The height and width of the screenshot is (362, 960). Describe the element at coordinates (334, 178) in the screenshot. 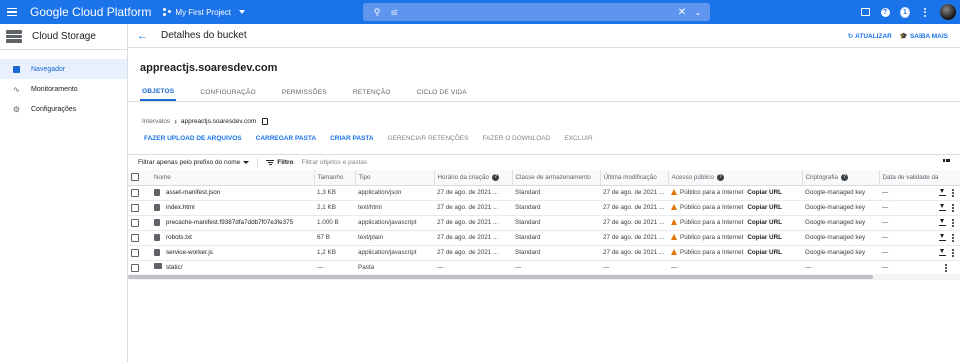

I see `col-header-size: Tamanho` at that location.